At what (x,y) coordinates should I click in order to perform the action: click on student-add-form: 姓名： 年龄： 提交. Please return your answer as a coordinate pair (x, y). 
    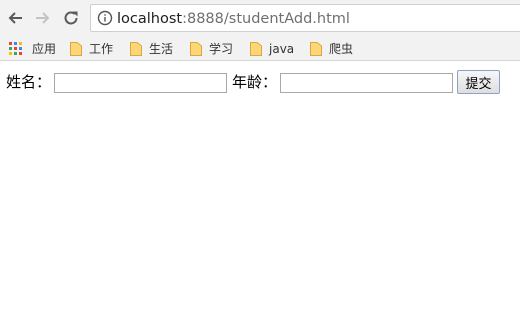
    Looking at the image, I should click on (261, 82).